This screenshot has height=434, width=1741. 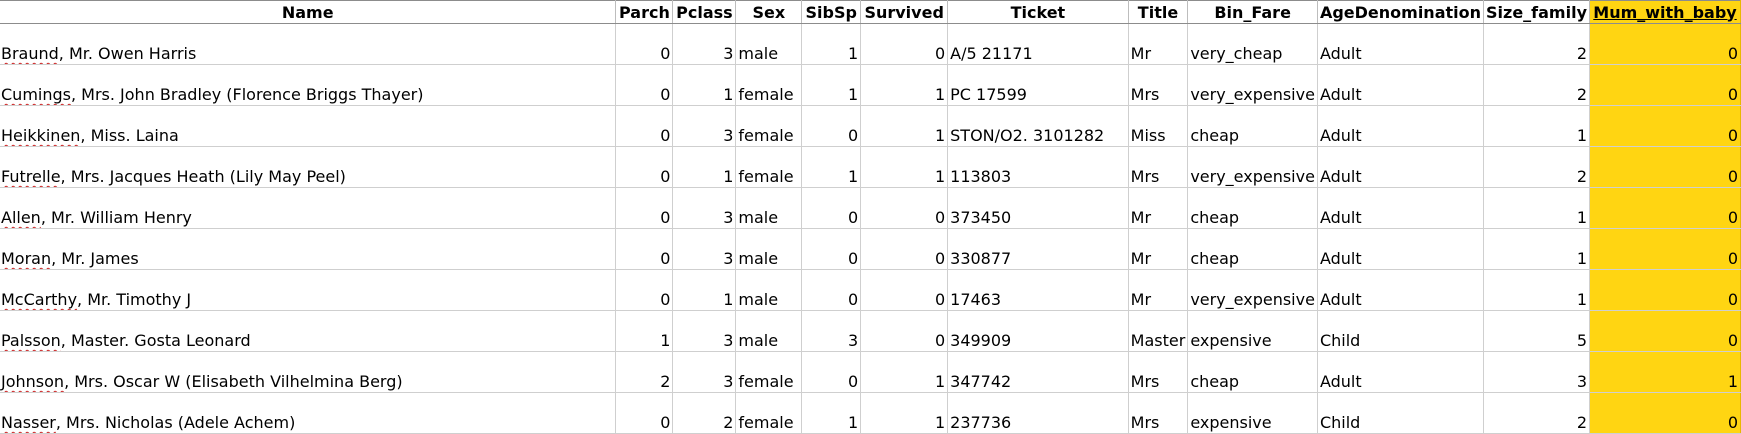 I want to click on cell-sibsp: 3, so click(x=831, y=331).